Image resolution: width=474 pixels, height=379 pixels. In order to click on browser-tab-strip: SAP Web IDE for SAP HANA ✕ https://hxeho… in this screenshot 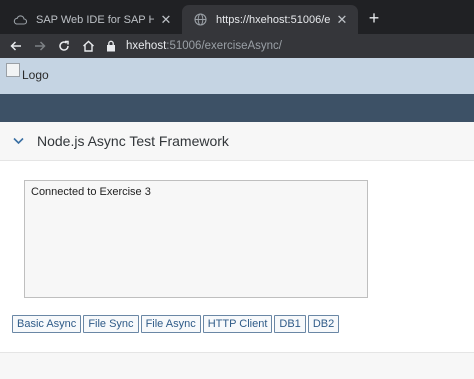, I will do `click(237, 17)`.